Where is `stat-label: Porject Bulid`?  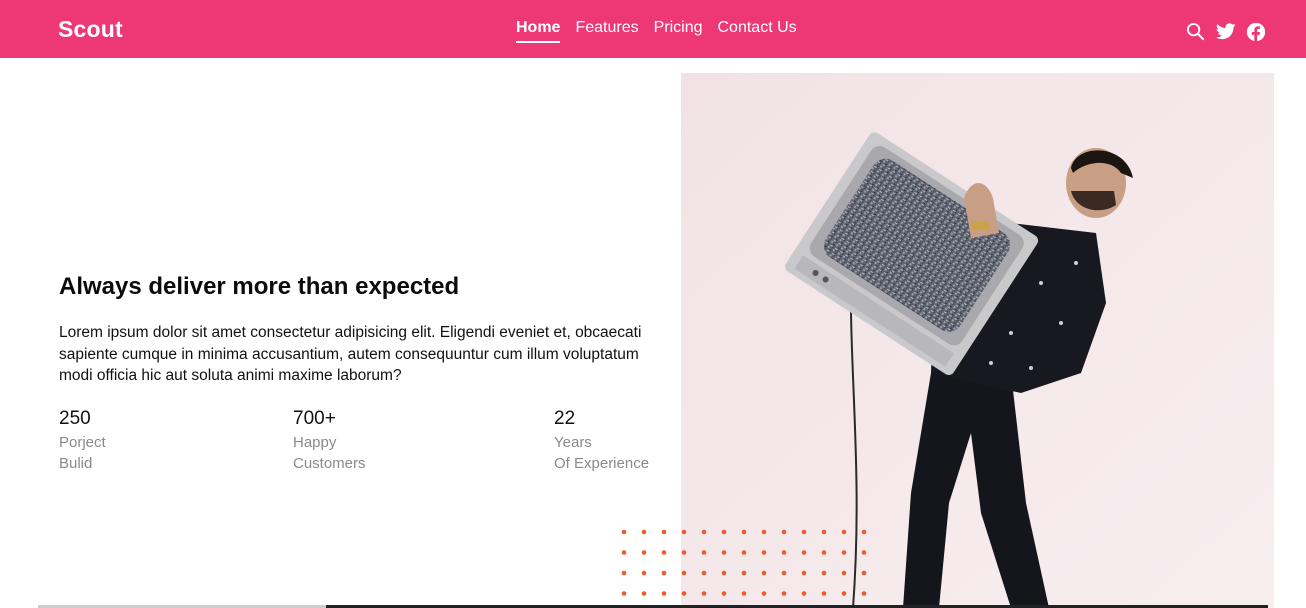 stat-label: Porject Bulid is located at coordinates (82, 453).